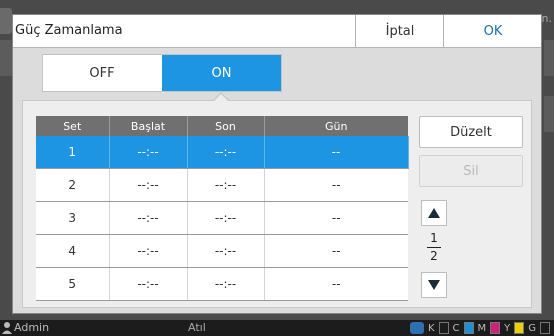 This screenshot has height=336, width=554. What do you see at coordinates (277, 328) in the screenshot?
I see `status-bar: Admin Atıl K C M Y G` at bounding box center [277, 328].